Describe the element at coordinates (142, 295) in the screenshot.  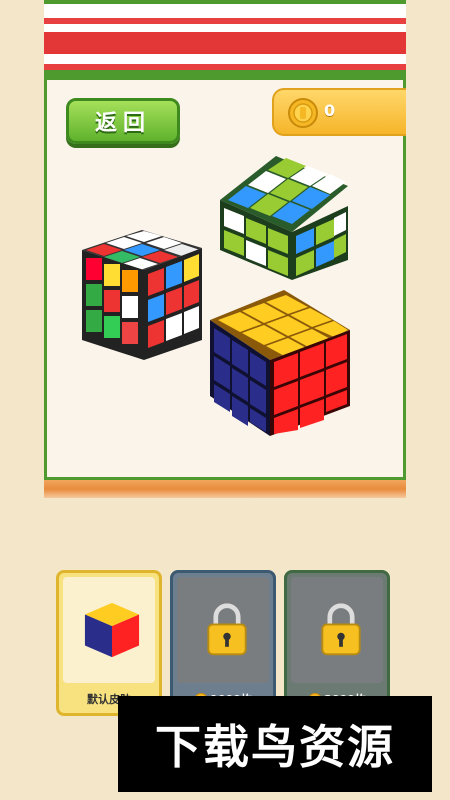
I see `rainbow-cube-image` at that location.